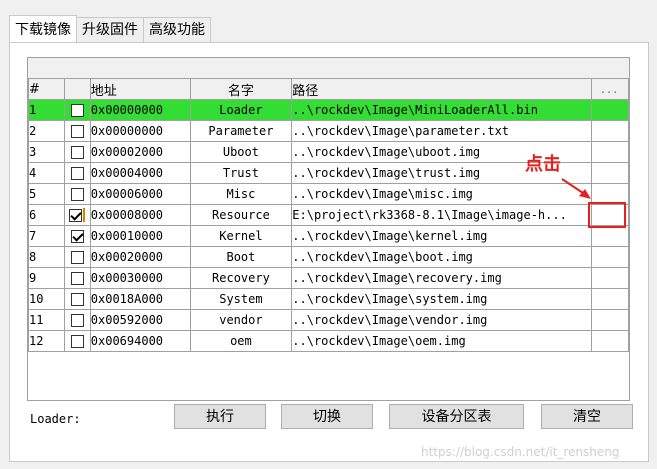 This screenshot has height=469, width=657. I want to click on row-number: 3, so click(46, 152).